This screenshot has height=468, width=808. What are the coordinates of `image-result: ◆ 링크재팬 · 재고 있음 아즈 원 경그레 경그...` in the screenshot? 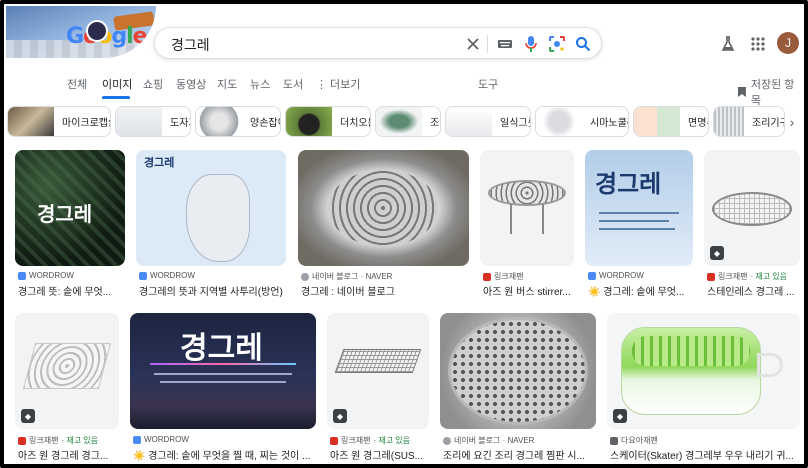 It's located at (67, 387).